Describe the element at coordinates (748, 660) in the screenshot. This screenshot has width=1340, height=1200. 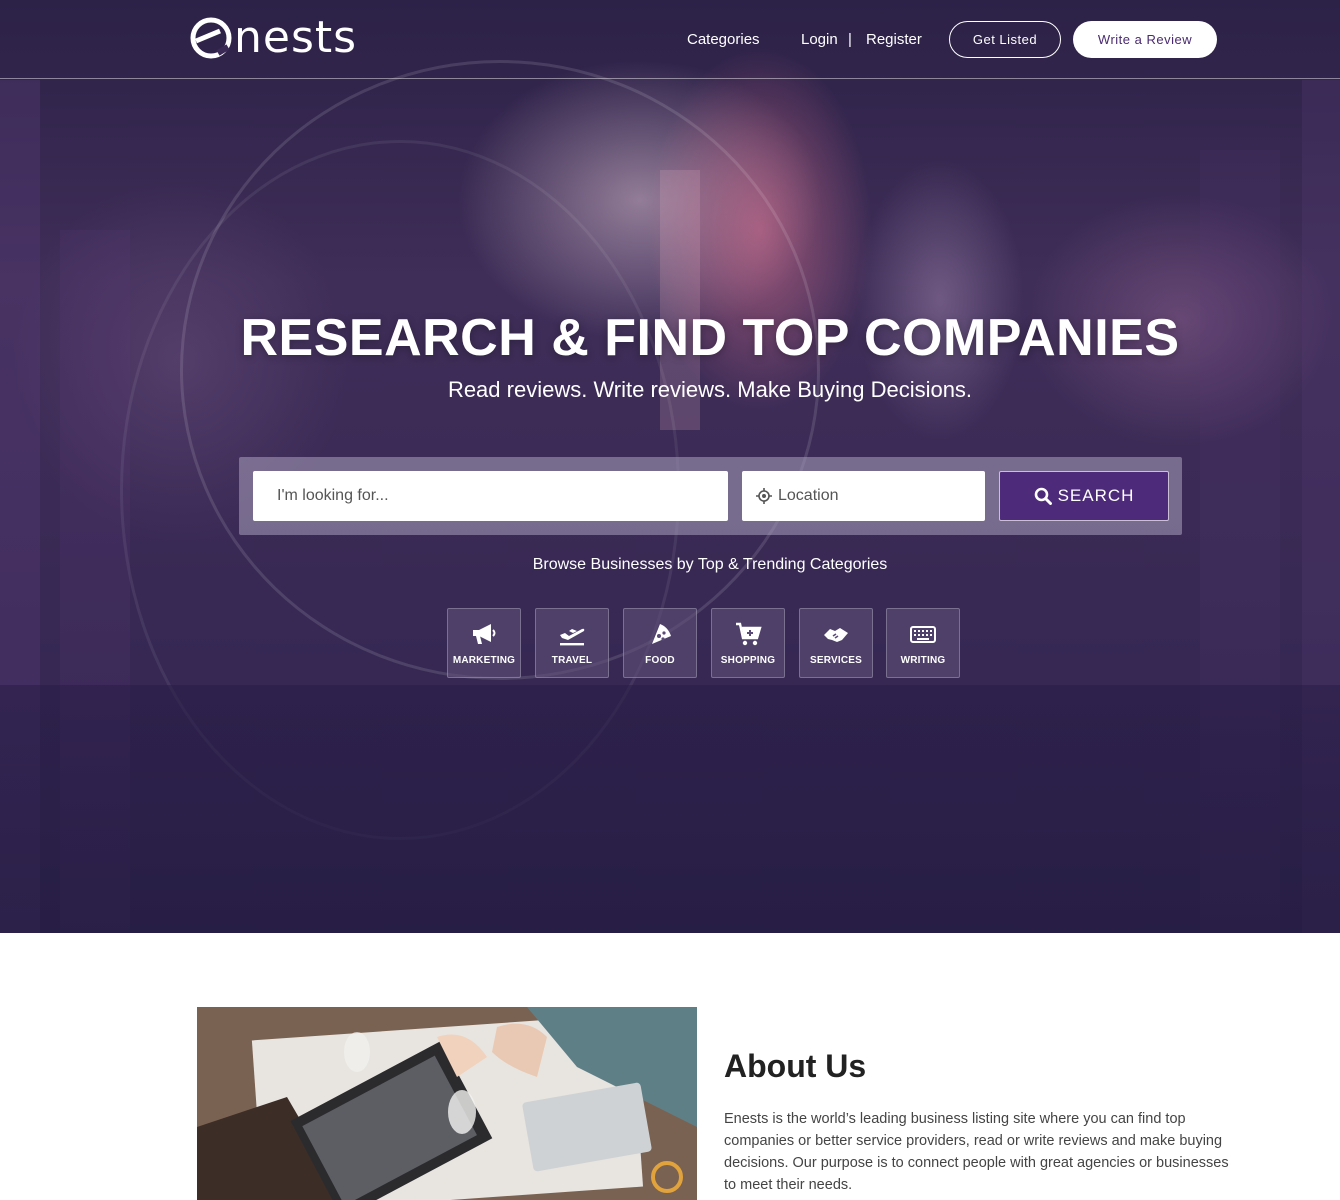
I see `category-label: SHOPPING` at that location.